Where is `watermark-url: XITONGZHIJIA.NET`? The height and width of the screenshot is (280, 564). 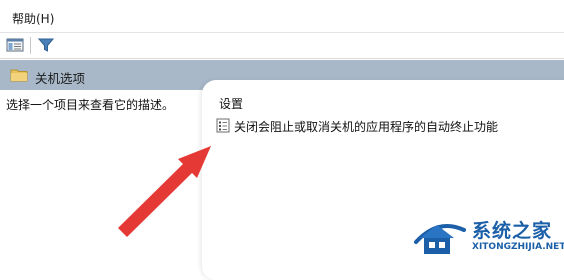 watermark-url: XITONGZHIJIA.NET is located at coordinates (518, 247).